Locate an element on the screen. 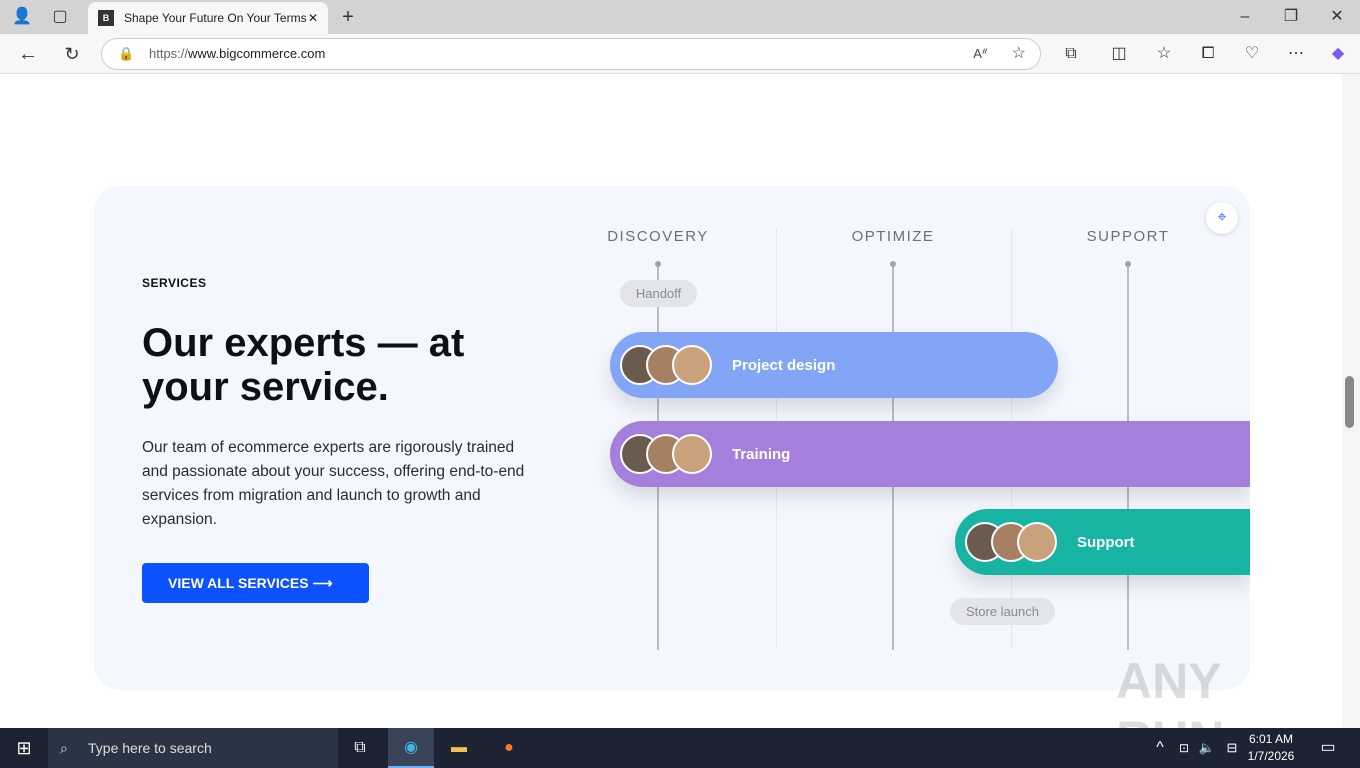 This screenshot has height=768, width=1360. clock-time: 6:01 AM is located at coordinates (1271, 739).